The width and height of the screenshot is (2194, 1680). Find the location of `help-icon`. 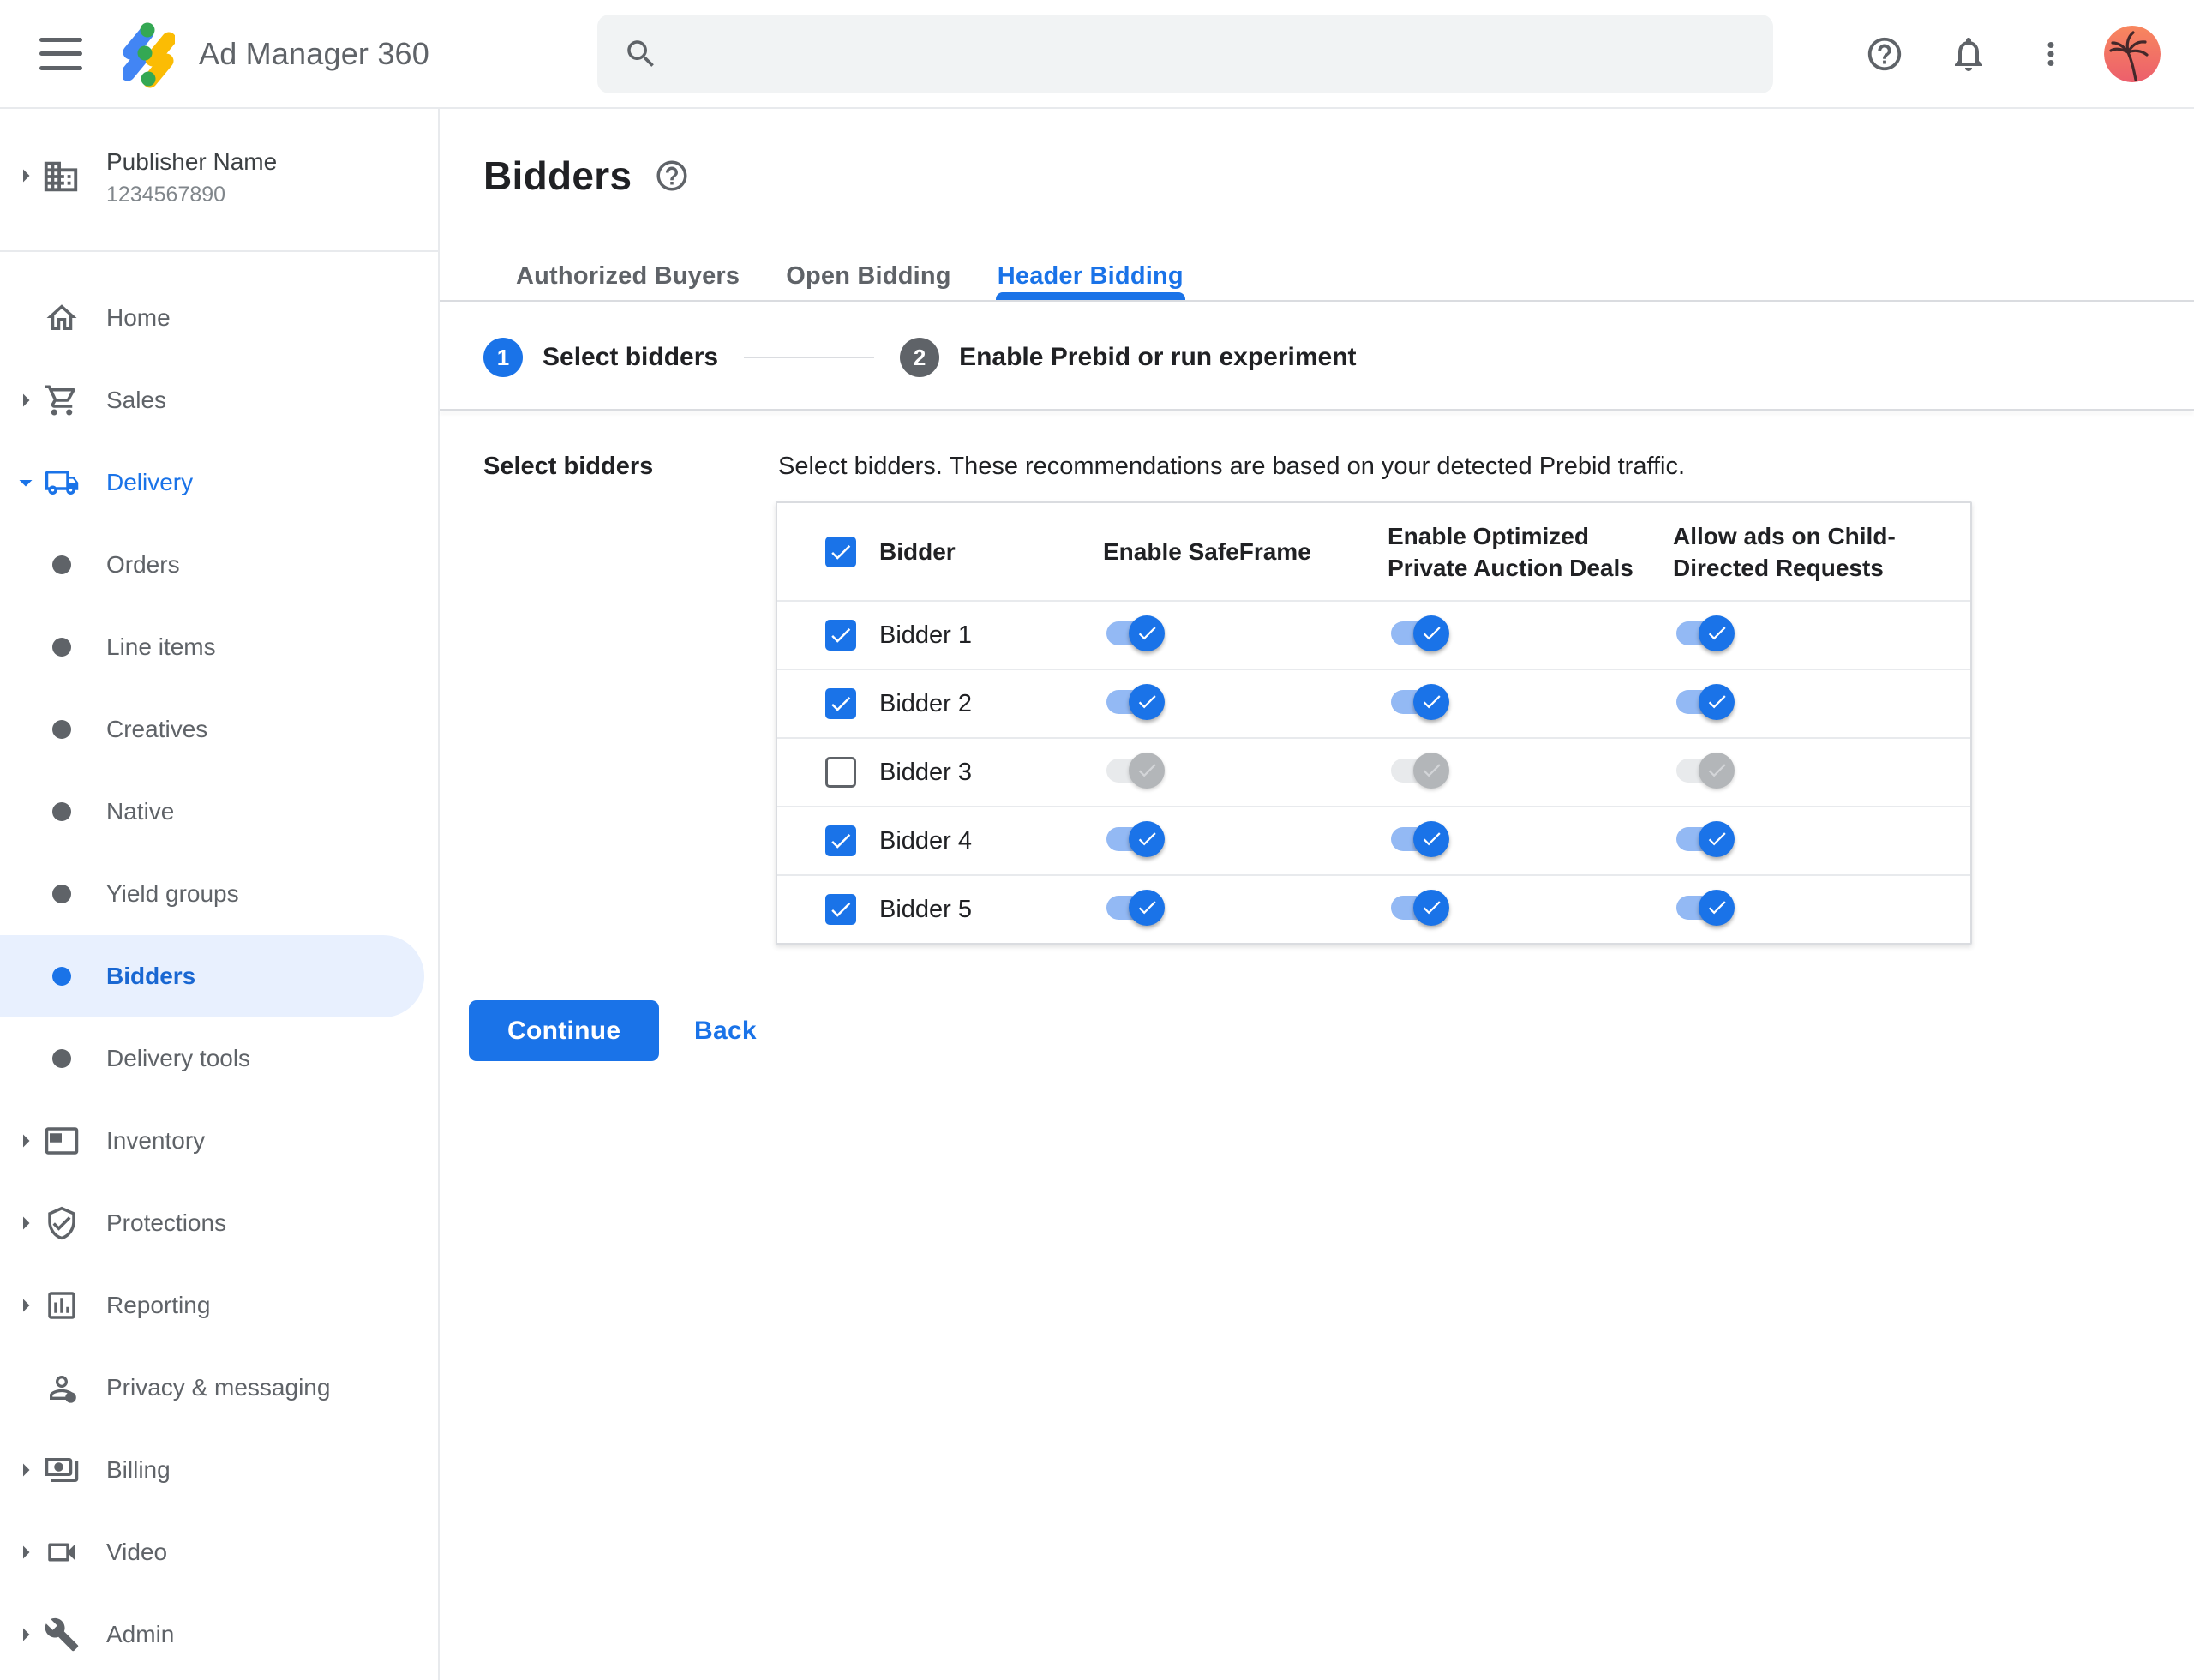

help-icon is located at coordinates (1884, 55).